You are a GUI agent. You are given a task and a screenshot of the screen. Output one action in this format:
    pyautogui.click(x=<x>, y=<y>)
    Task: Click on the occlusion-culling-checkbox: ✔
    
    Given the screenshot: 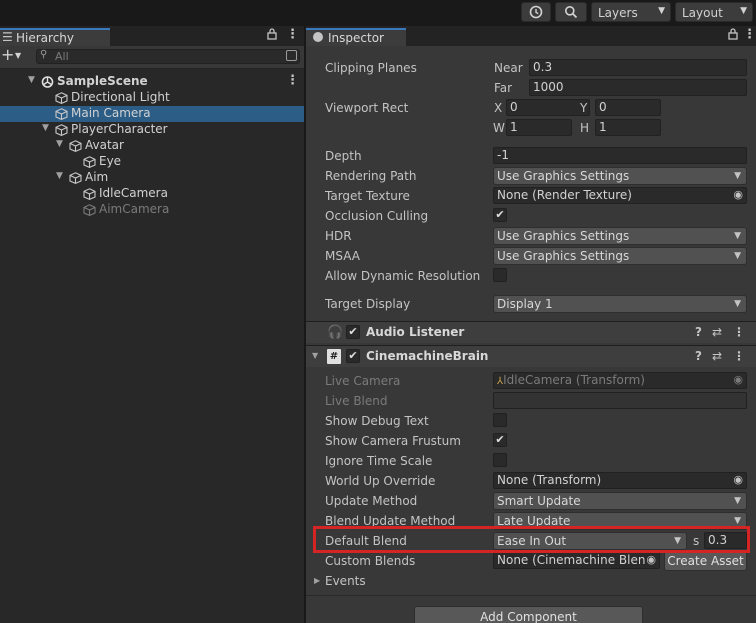 What is the action you would take?
    pyautogui.click(x=500, y=215)
    